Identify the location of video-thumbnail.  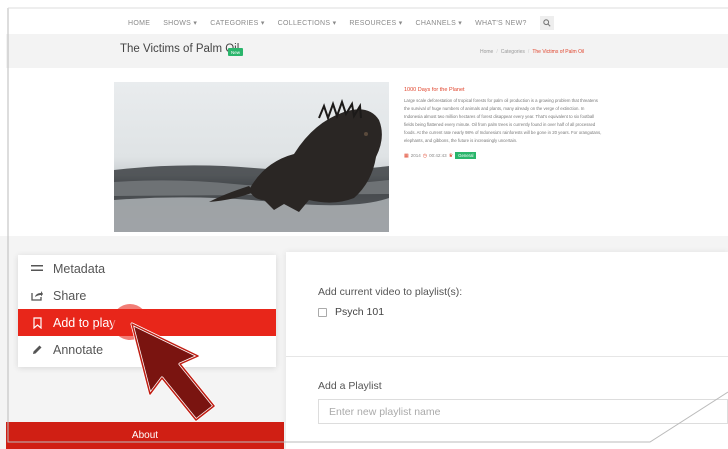
(251, 157).